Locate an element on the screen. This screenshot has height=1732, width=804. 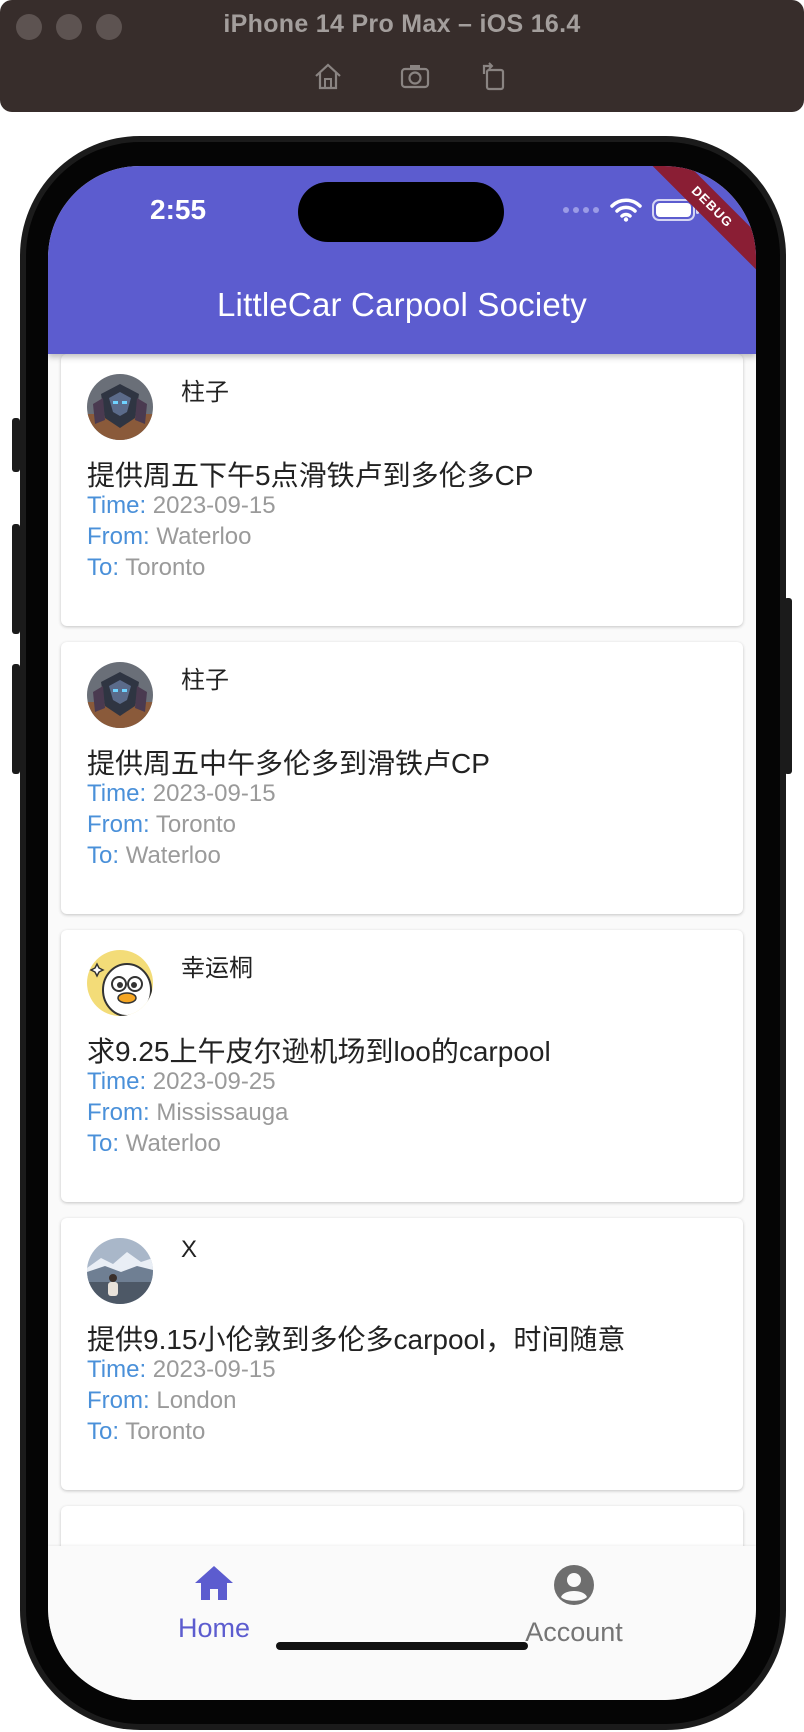
nav-account: Account is located at coordinates (574, 1606).